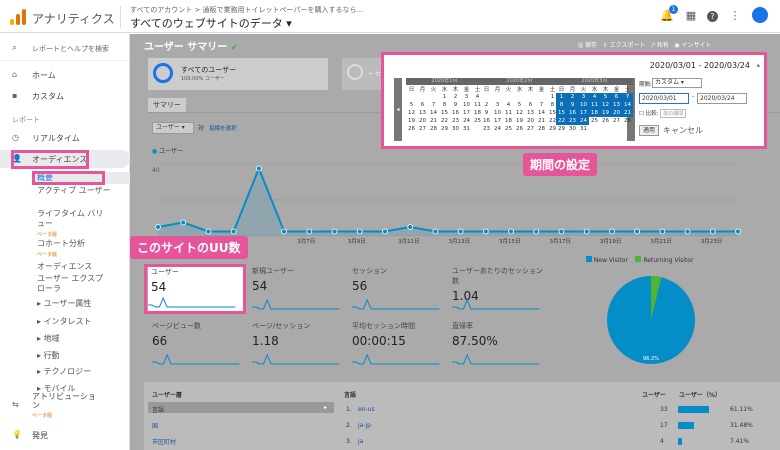  Describe the element at coordinates (574, 100) in the screenshot. I see `date-panel-highlight-box` at that location.